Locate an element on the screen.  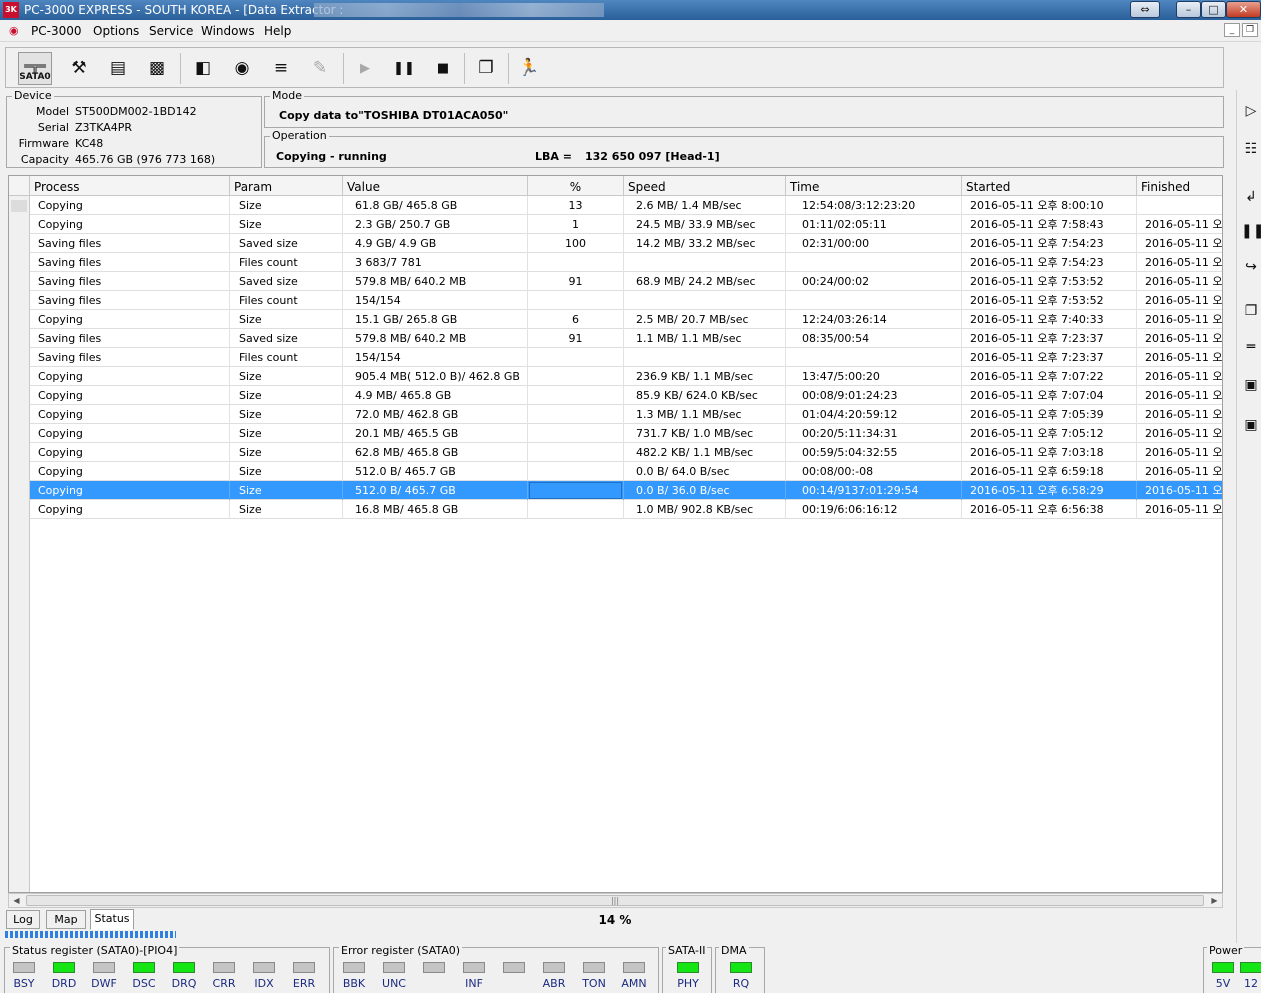
maximize-button: □ is located at coordinates (1213, 9).